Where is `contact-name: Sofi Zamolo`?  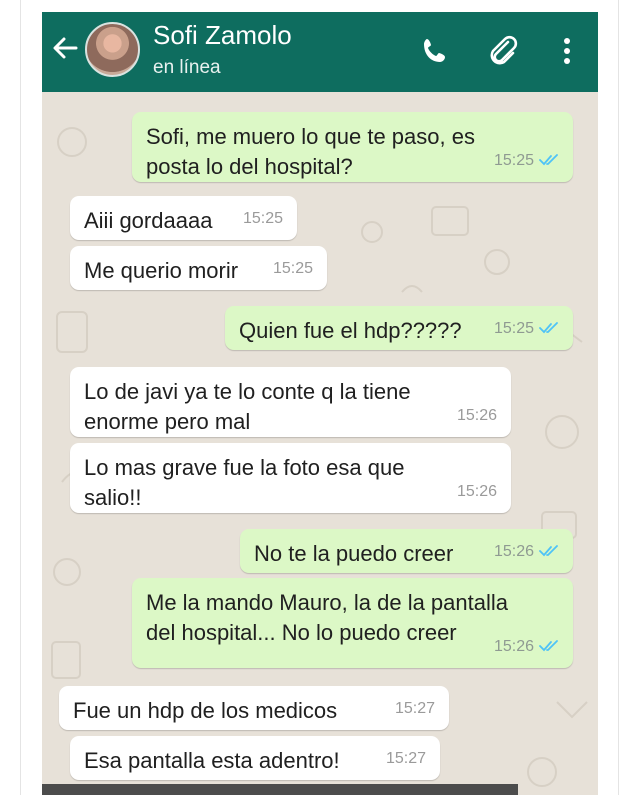 contact-name: Sofi Zamolo is located at coordinates (222, 35).